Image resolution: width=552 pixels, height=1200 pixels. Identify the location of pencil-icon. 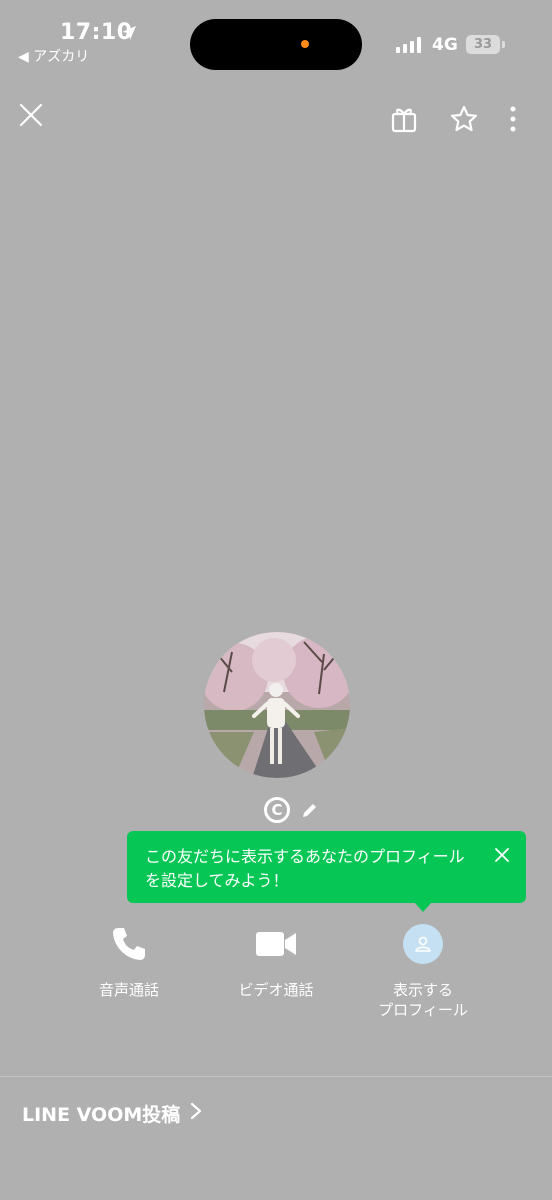
(310, 812).